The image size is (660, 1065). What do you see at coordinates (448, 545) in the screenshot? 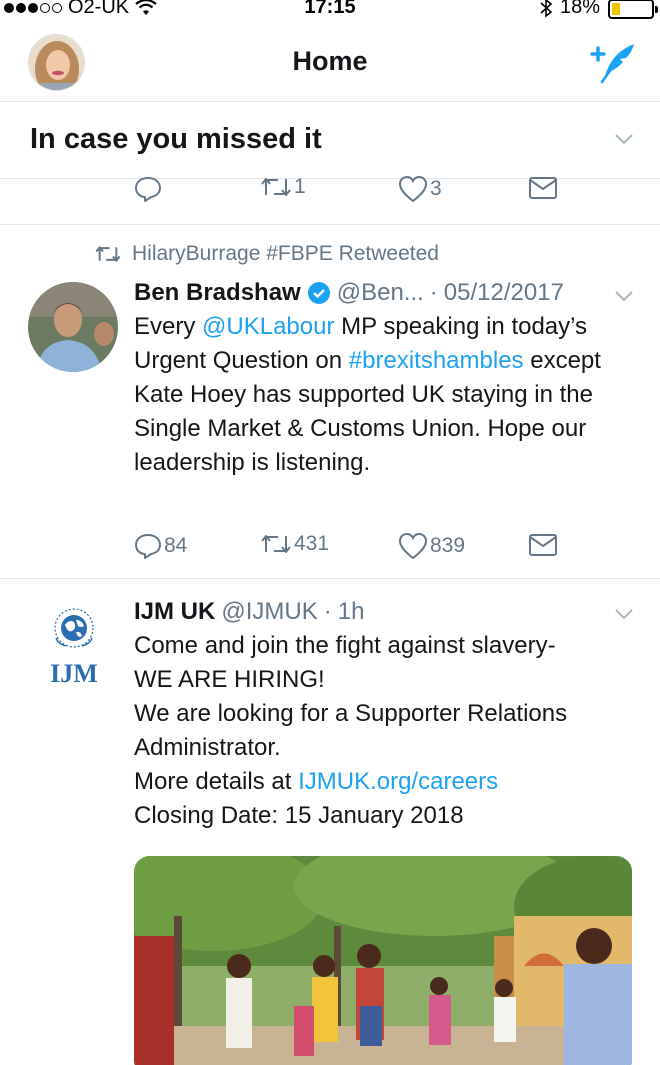
I see `like-count: 839` at bounding box center [448, 545].